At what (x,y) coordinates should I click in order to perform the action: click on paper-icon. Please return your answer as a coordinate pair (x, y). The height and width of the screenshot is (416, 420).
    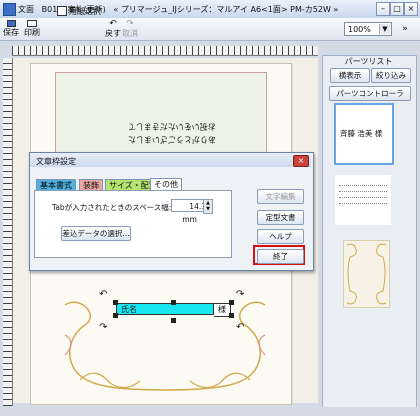
    Looking at the image, I should click on (62, 11).